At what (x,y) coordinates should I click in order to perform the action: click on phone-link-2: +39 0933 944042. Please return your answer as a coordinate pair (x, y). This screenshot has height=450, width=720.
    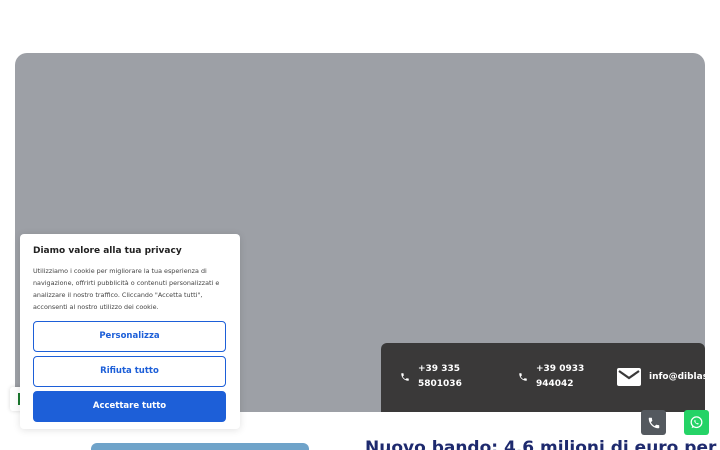
    Looking at the image, I should click on (551, 377).